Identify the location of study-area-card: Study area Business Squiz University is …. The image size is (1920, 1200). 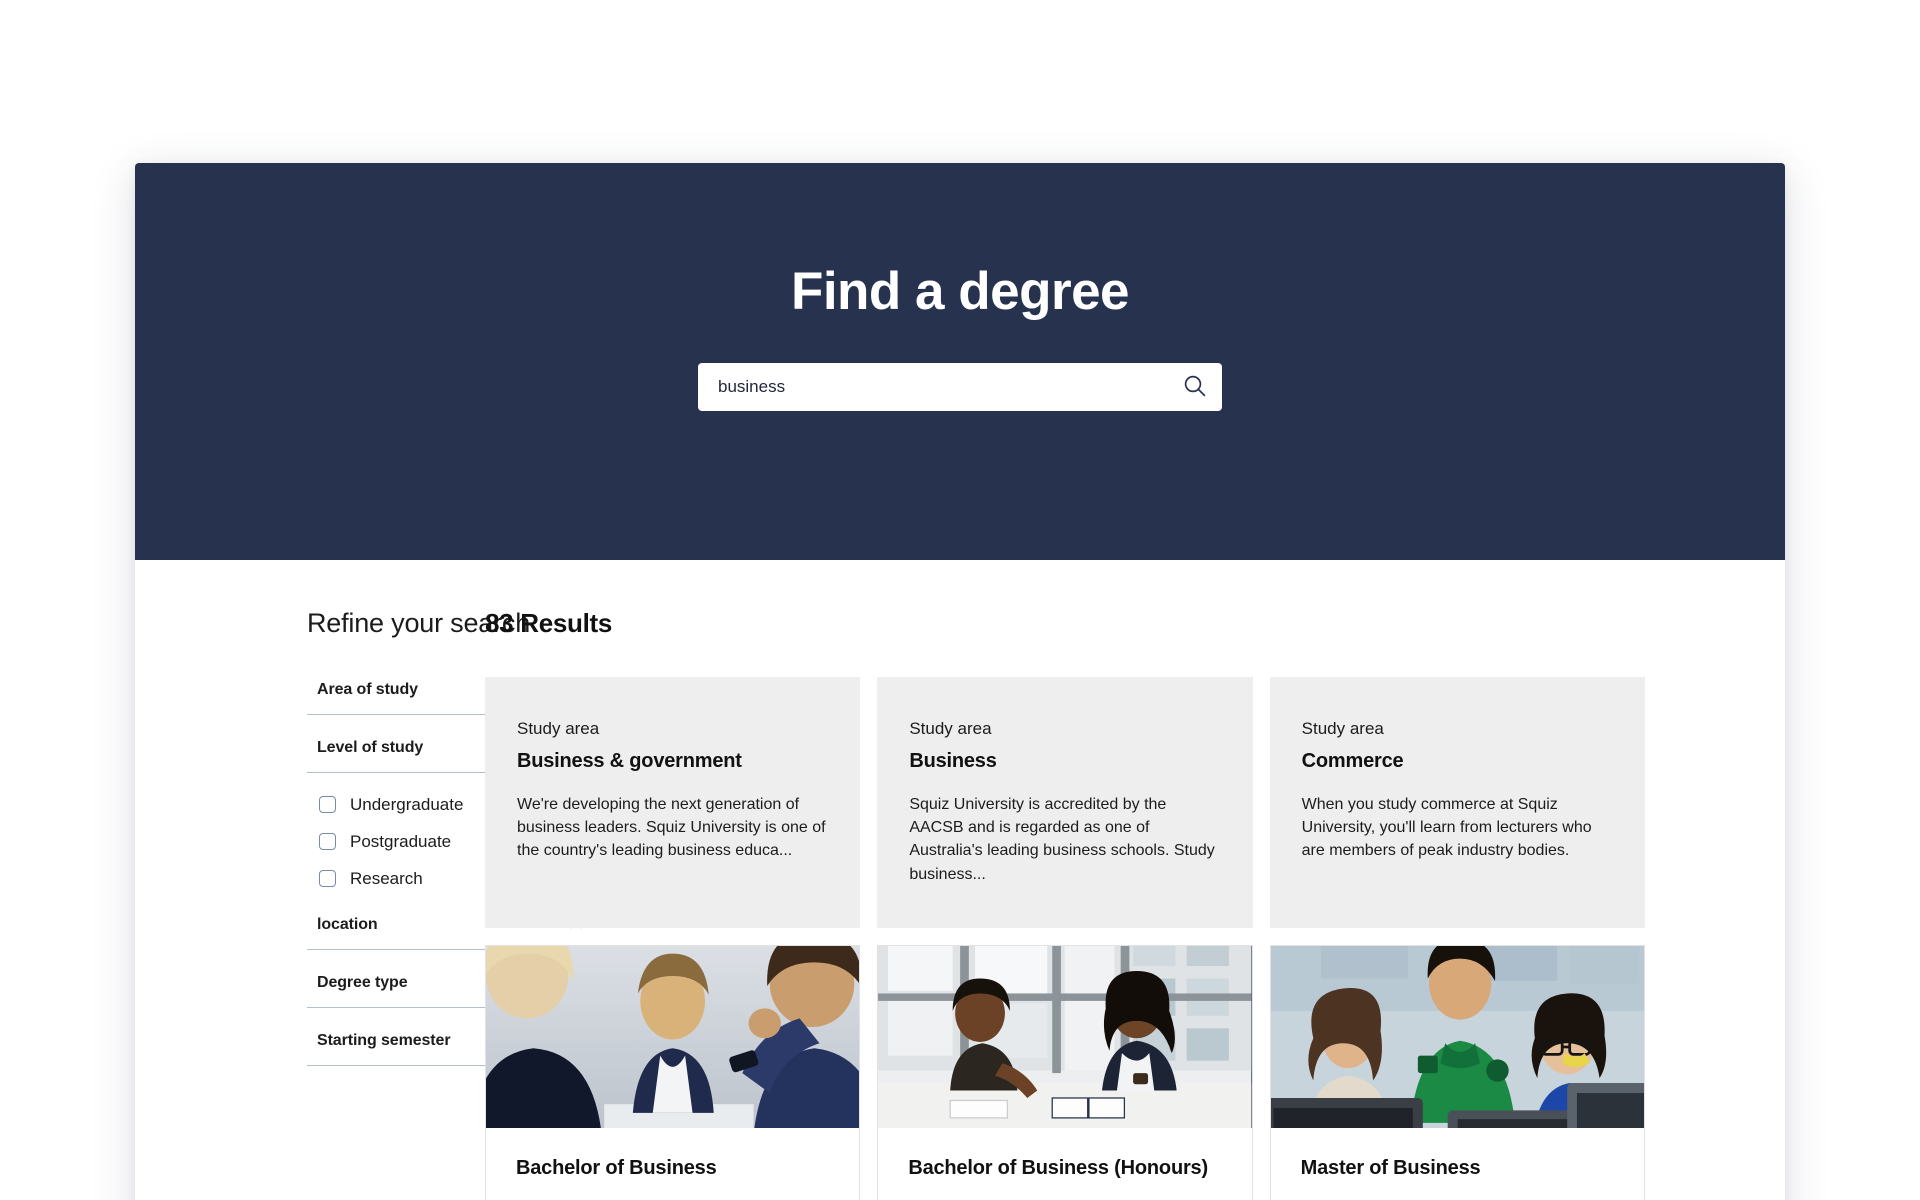
(1065, 802).